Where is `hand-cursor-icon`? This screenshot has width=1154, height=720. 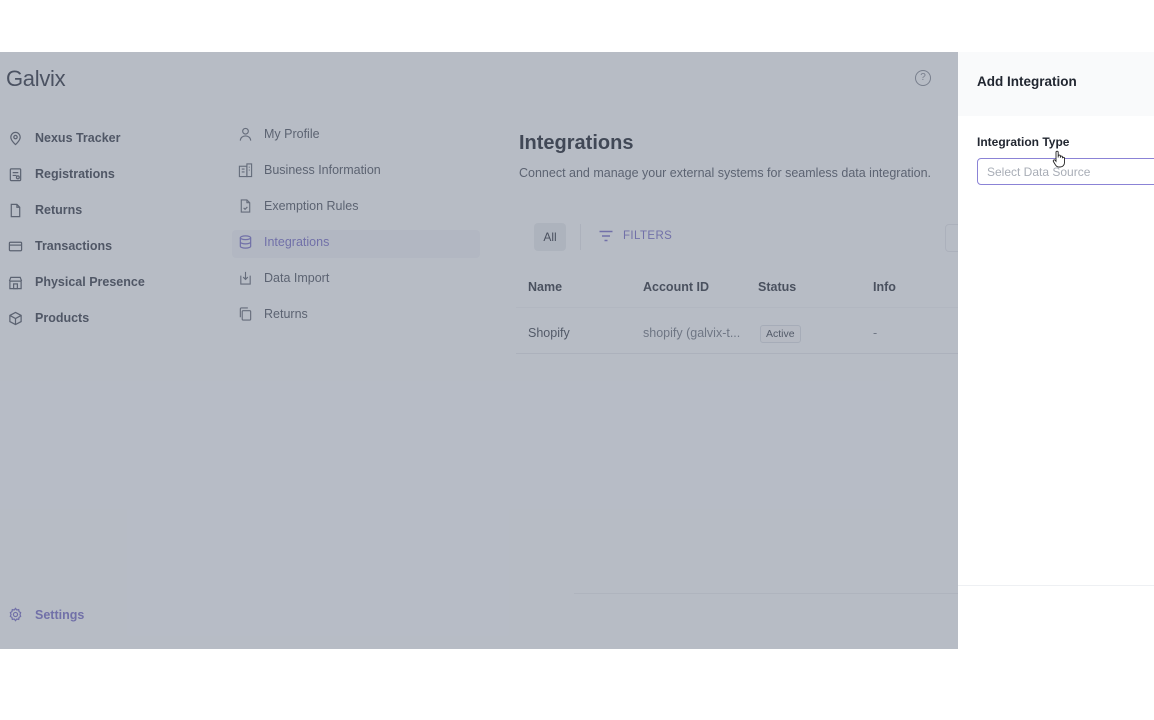
hand-cursor-icon is located at coordinates (1058, 159).